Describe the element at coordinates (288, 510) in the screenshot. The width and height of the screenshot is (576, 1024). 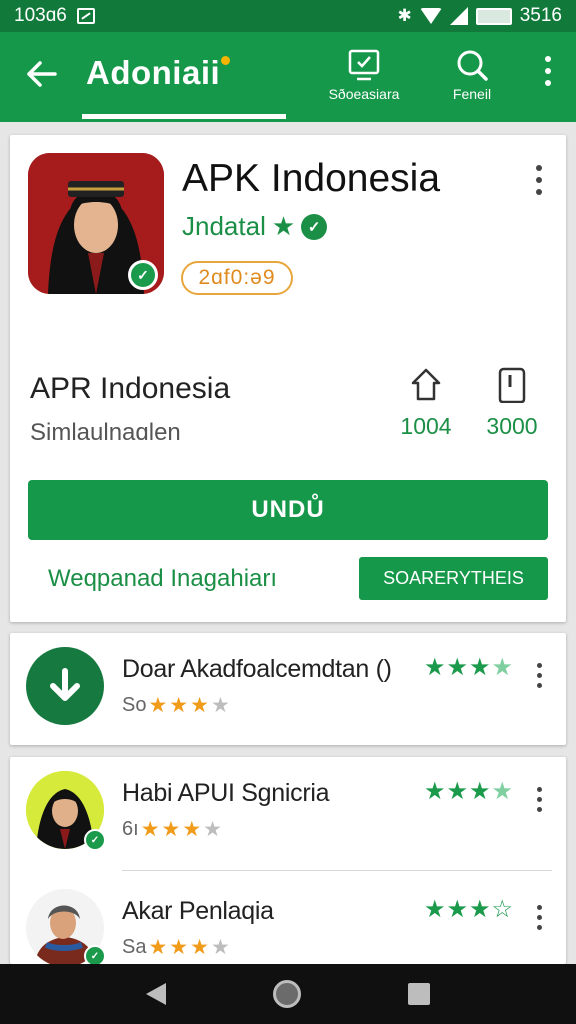
I see `install-button: UNDŮ` at that location.